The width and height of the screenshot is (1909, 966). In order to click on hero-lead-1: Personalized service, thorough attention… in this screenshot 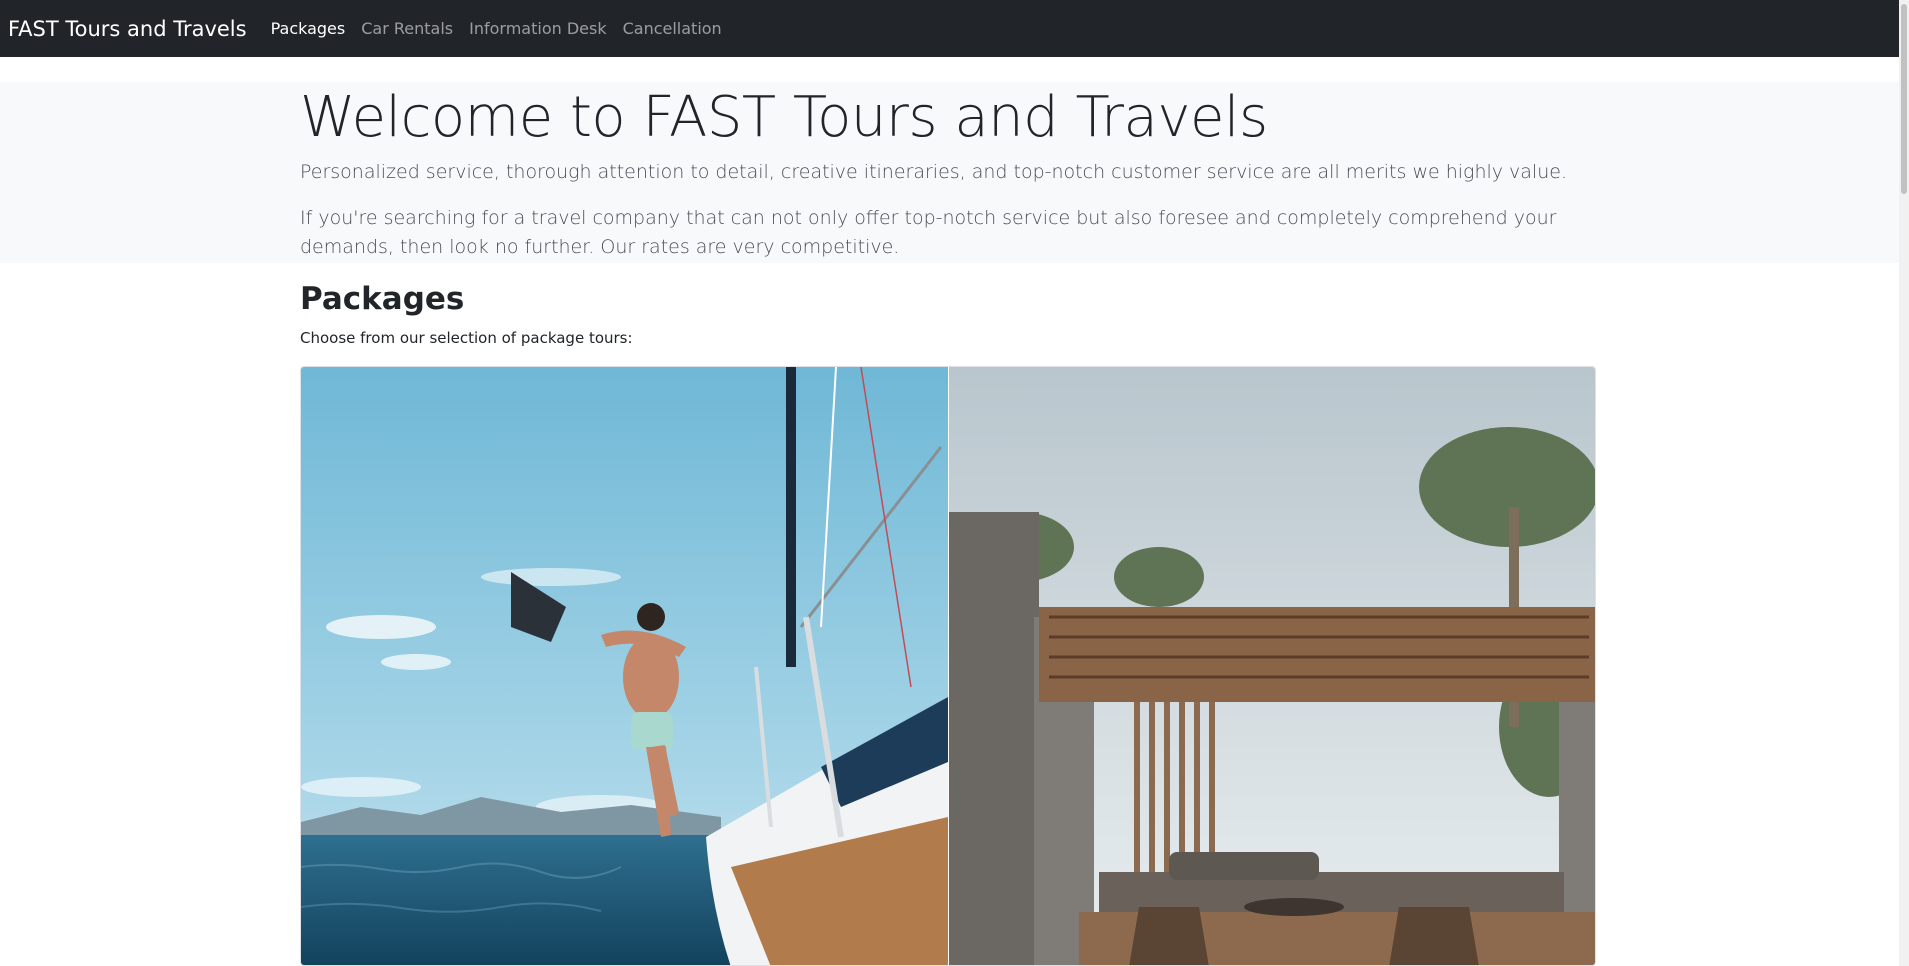, I will do `click(933, 172)`.